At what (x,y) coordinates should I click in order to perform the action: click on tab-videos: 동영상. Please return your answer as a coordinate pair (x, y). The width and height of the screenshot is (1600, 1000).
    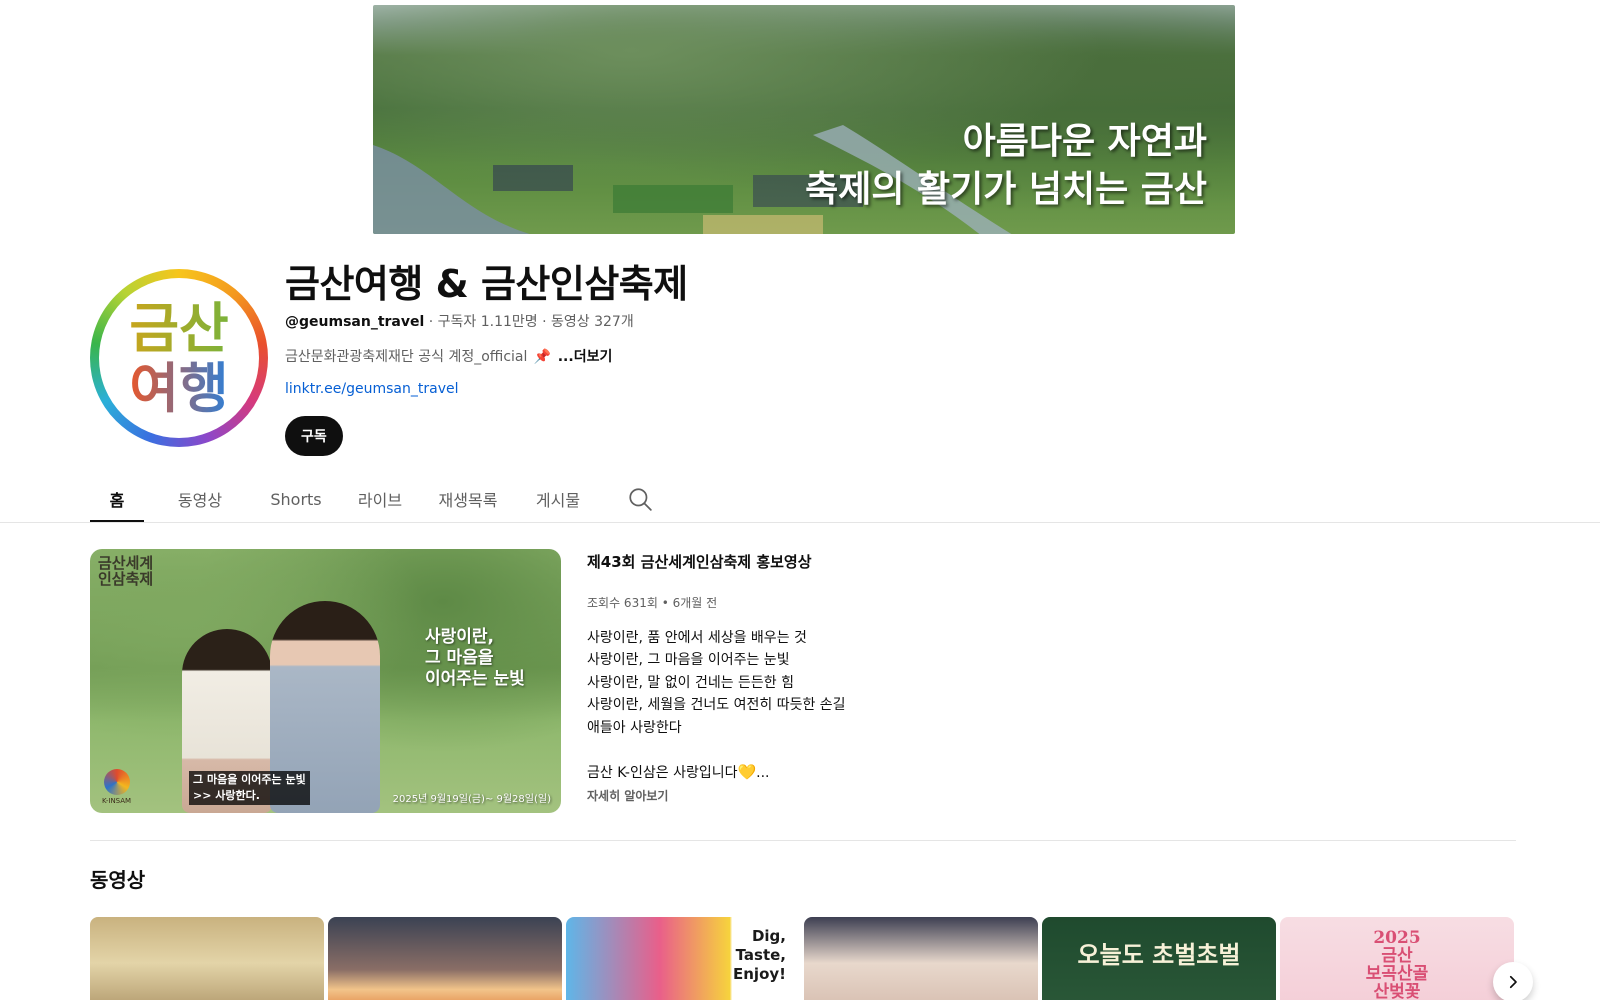
    Looking at the image, I should click on (200, 499).